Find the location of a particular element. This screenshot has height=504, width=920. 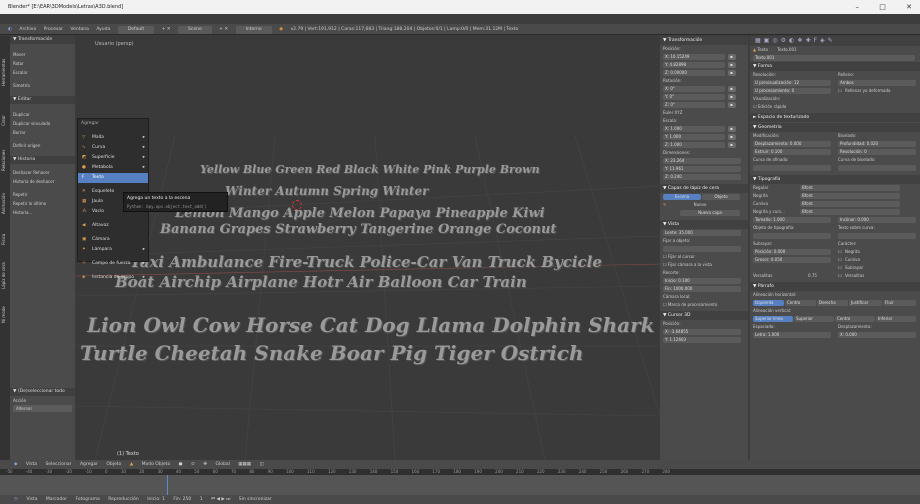

valign-topbase-button: Superior línea is located at coordinates (773, 319).